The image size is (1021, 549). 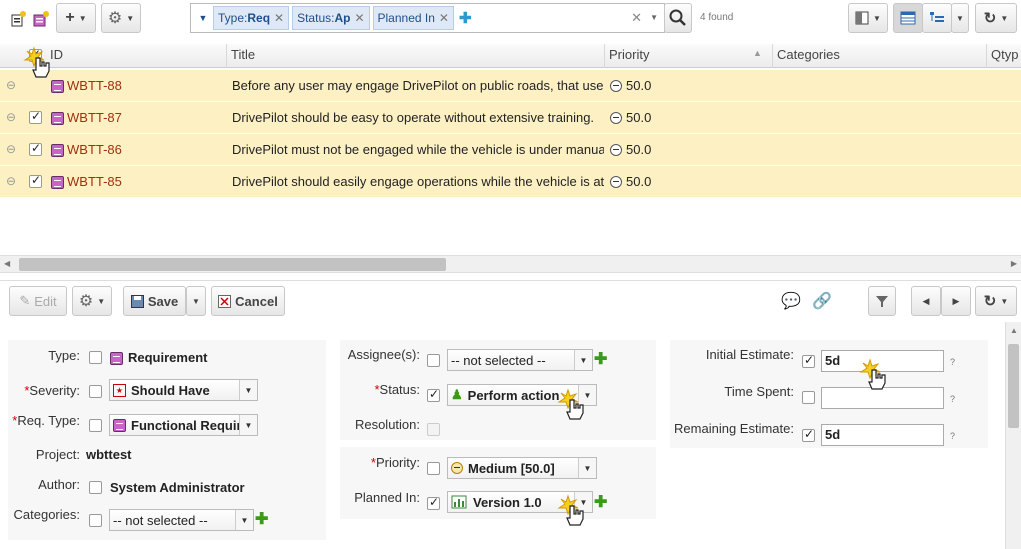 I want to click on filter-chip-type: Type: Req ✕, so click(x=251, y=18).